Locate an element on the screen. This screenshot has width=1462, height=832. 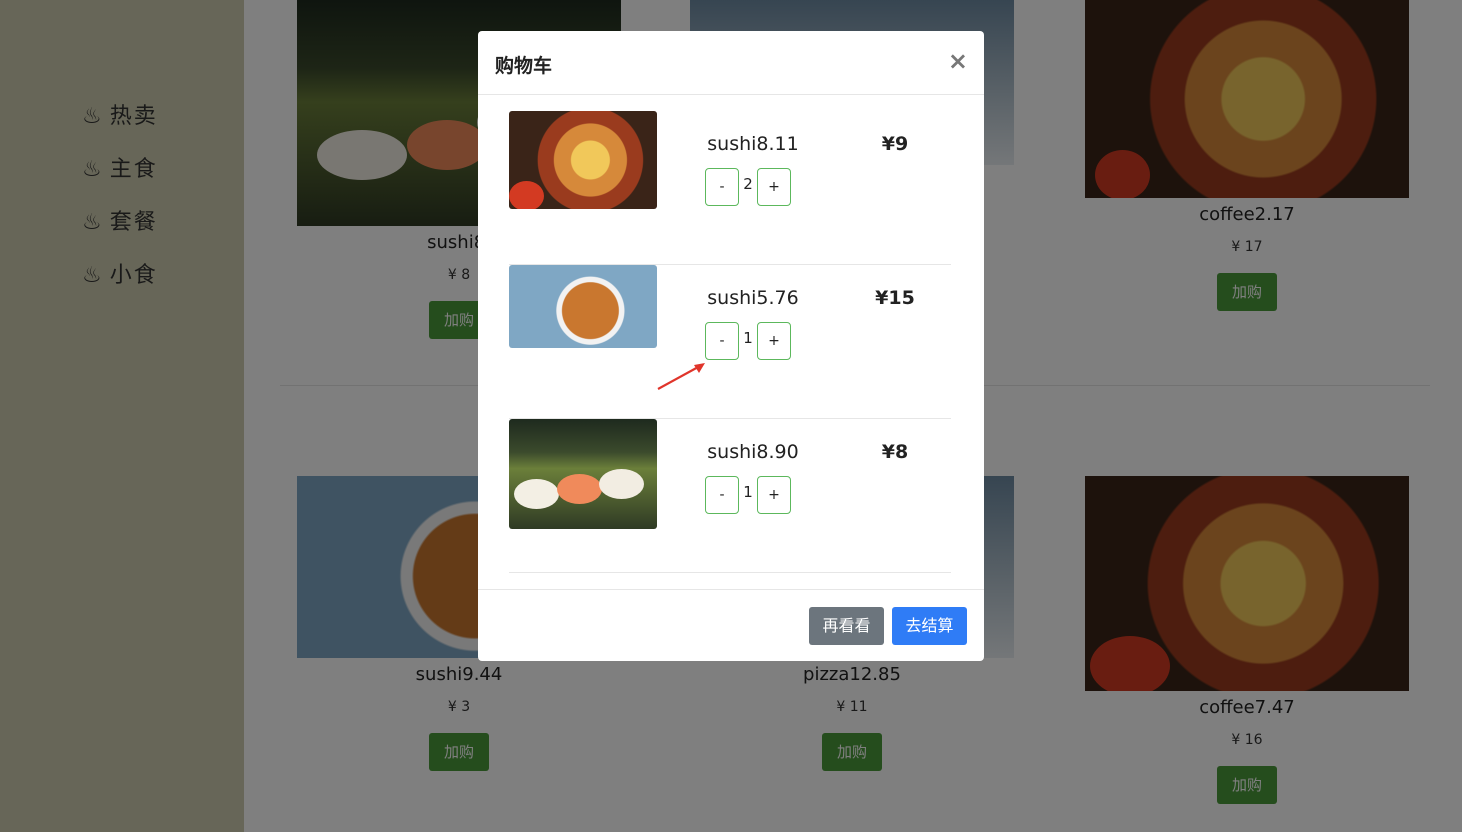
cart-item: sushi8.11 ¥9 - 2 + is located at coordinates (730, 188).